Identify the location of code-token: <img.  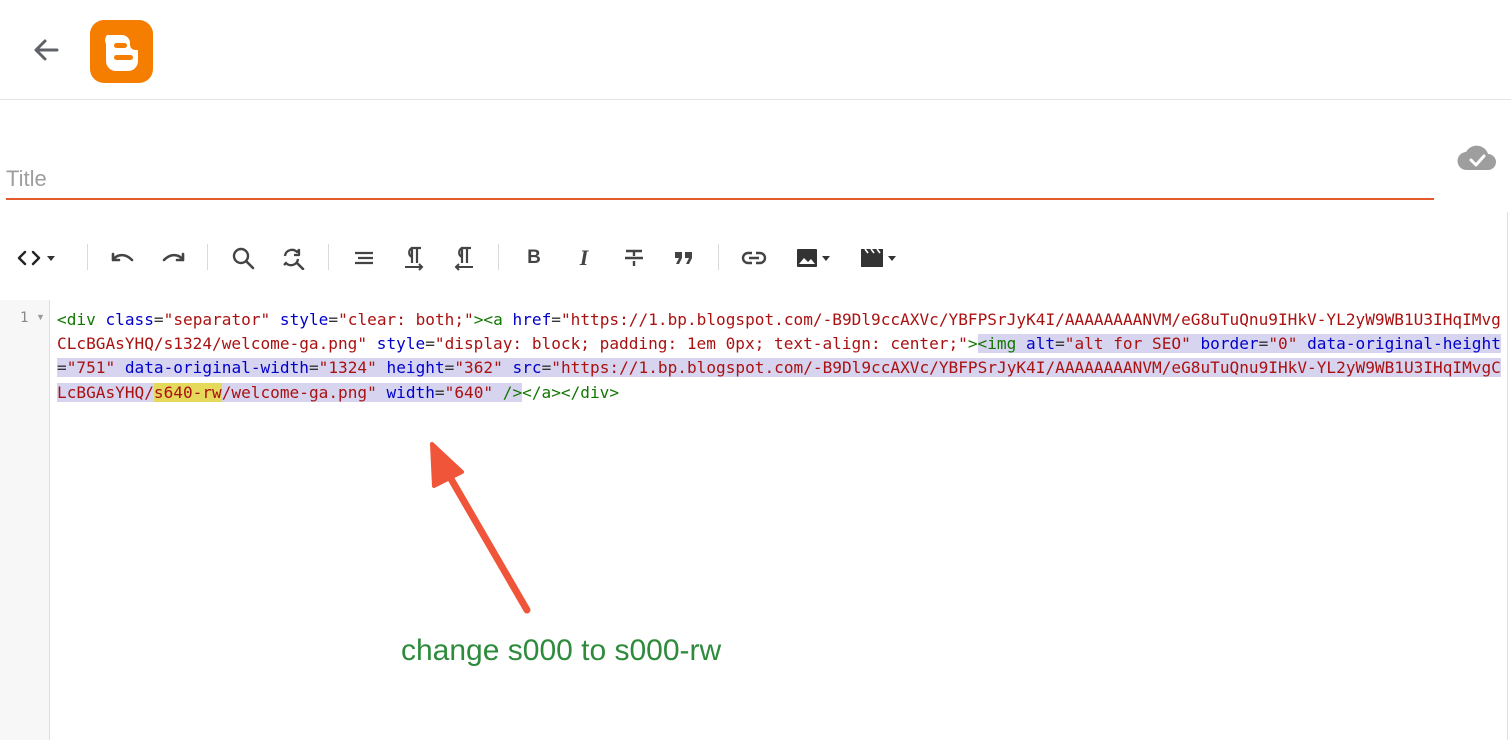
(997, 344).